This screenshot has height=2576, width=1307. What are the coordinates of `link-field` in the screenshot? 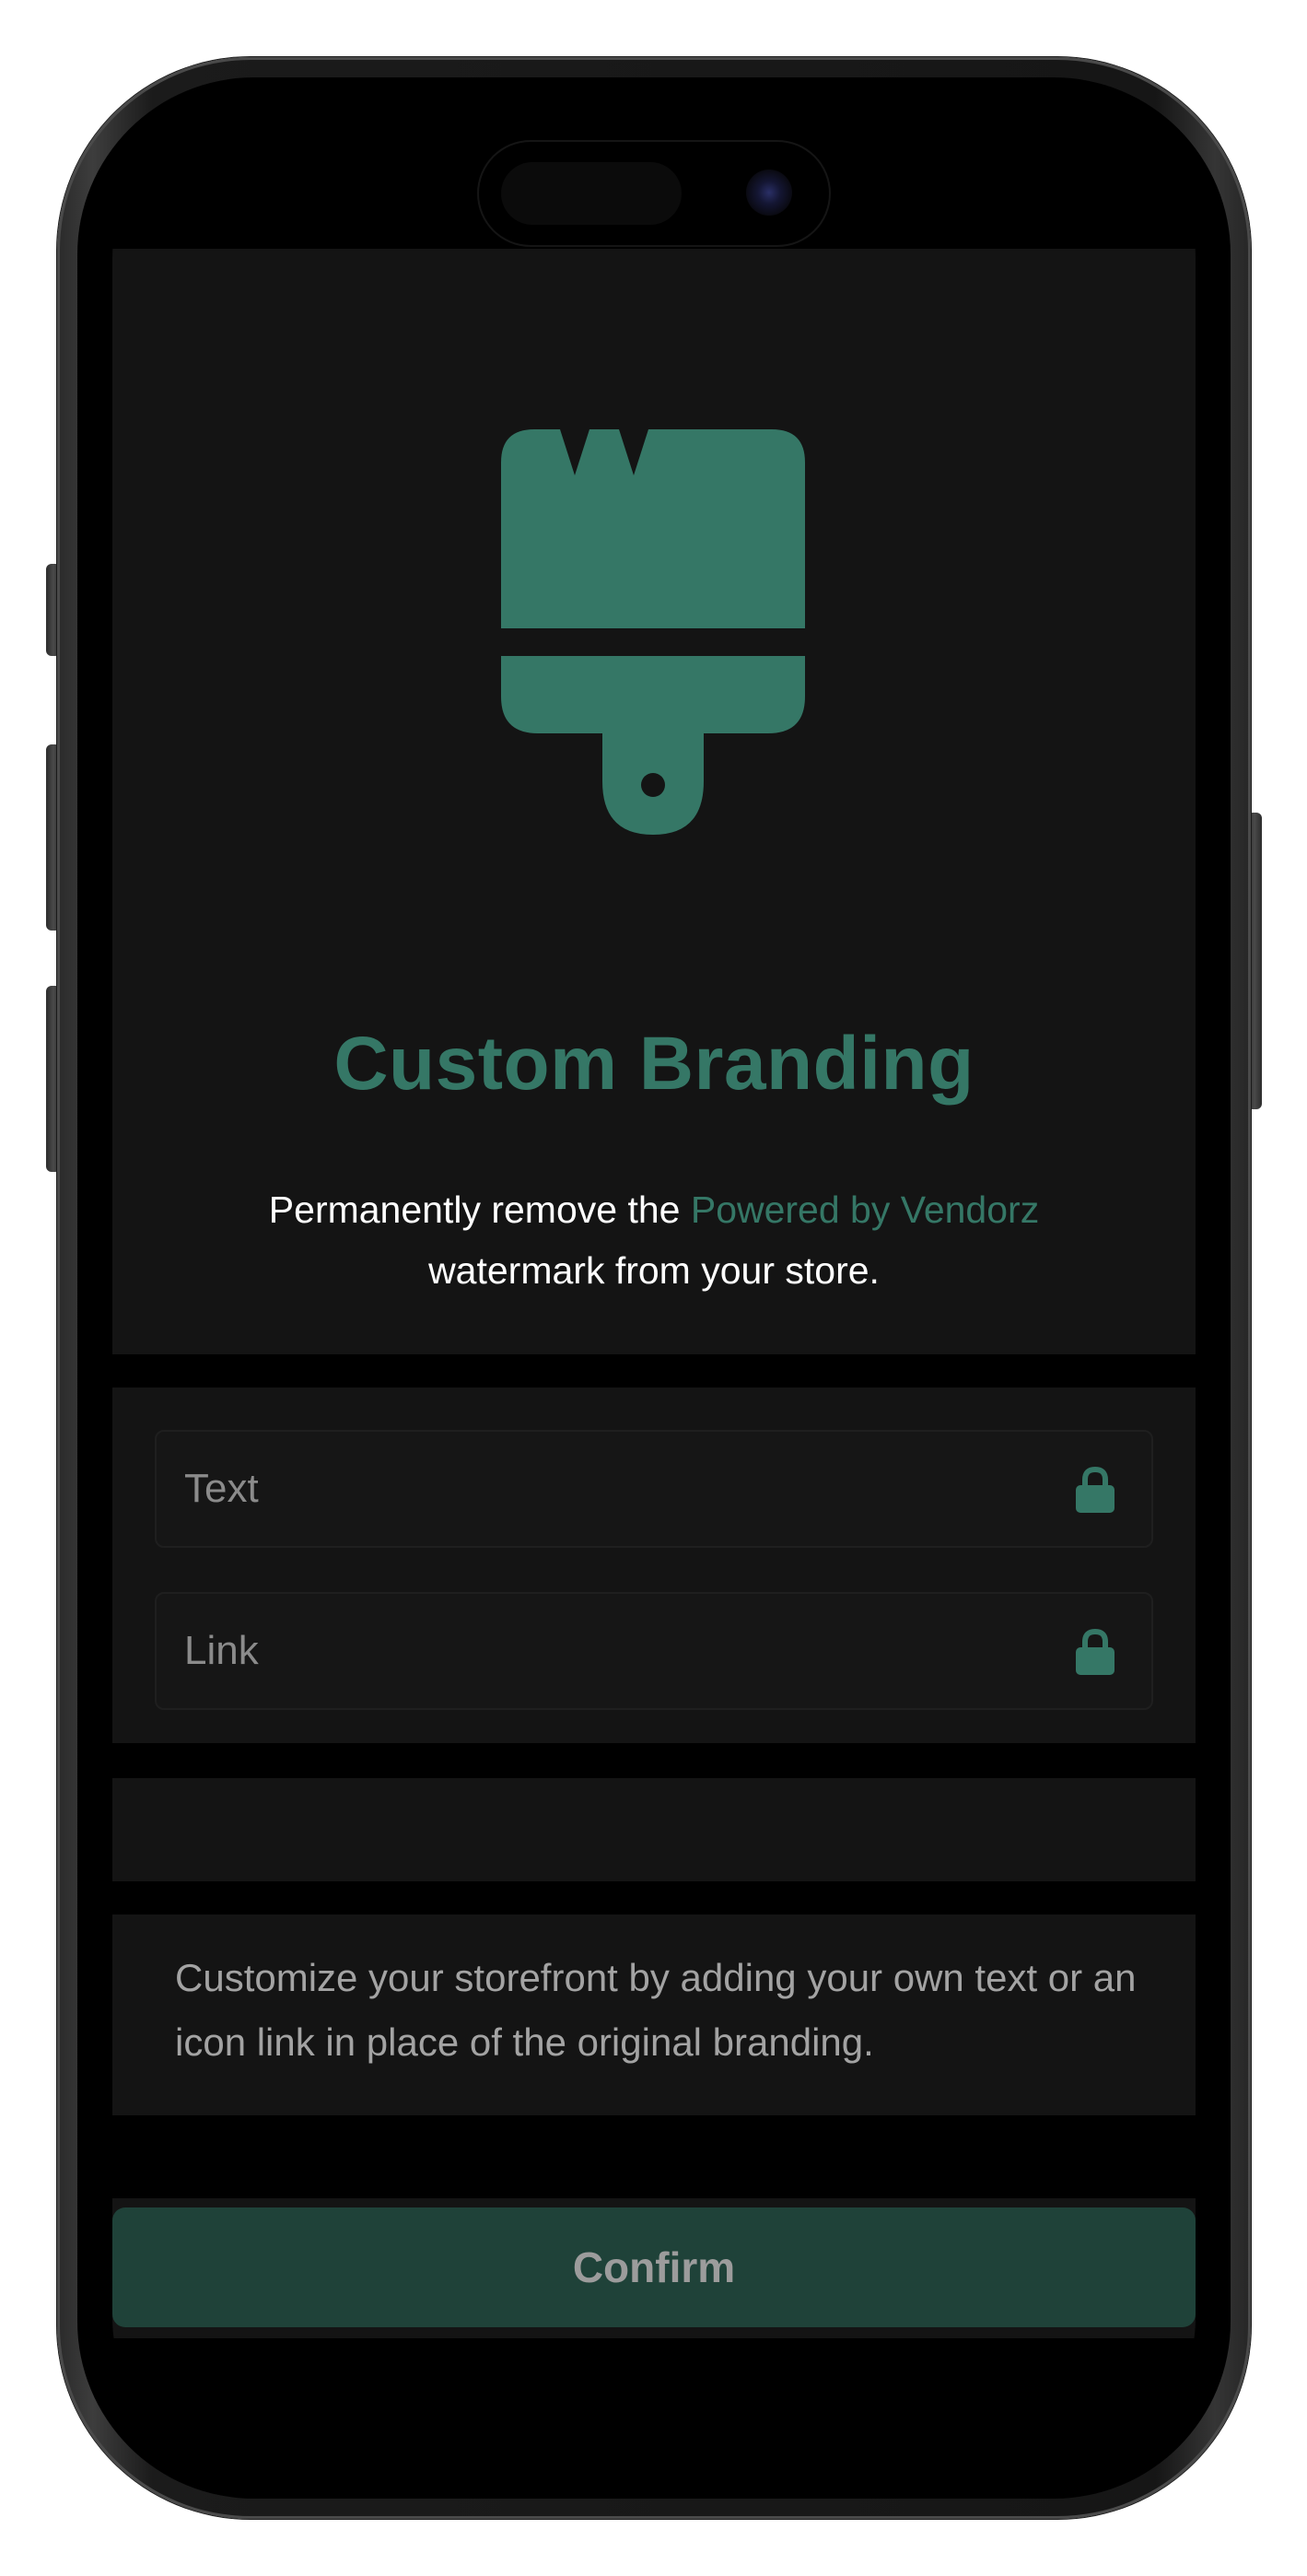 It's located at (654, 1651).